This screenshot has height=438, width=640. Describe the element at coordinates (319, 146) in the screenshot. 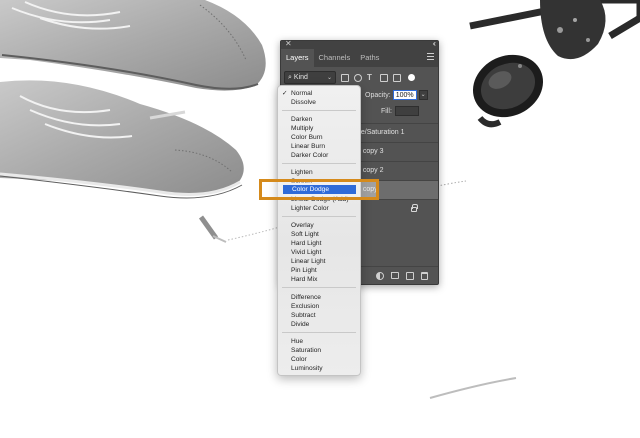

I see `menu-item-linear-burn: Linear Burn` at that location.